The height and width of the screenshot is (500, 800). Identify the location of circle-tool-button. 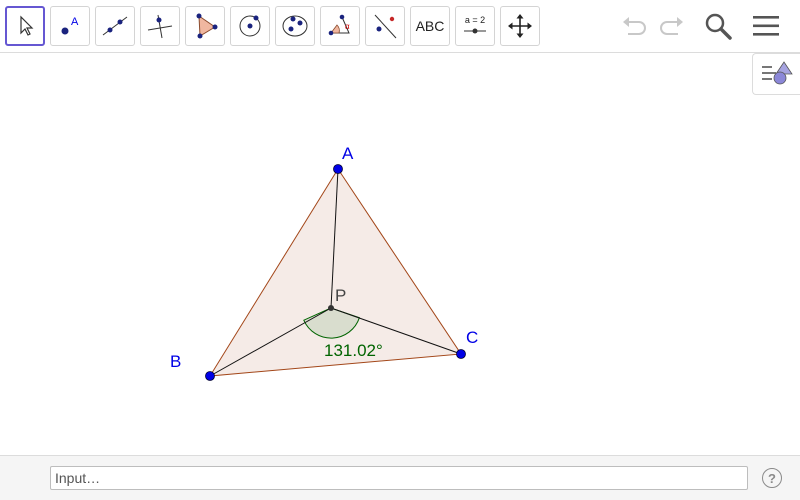
(250, 26).